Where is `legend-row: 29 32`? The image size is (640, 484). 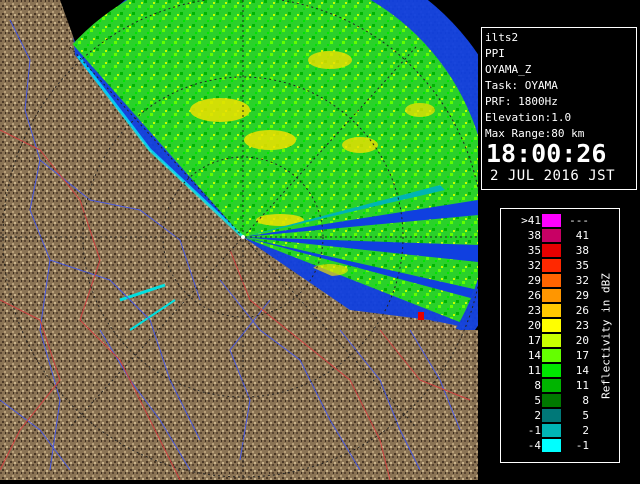 legend-row: 29 32 is located at coordinates (556, 281).